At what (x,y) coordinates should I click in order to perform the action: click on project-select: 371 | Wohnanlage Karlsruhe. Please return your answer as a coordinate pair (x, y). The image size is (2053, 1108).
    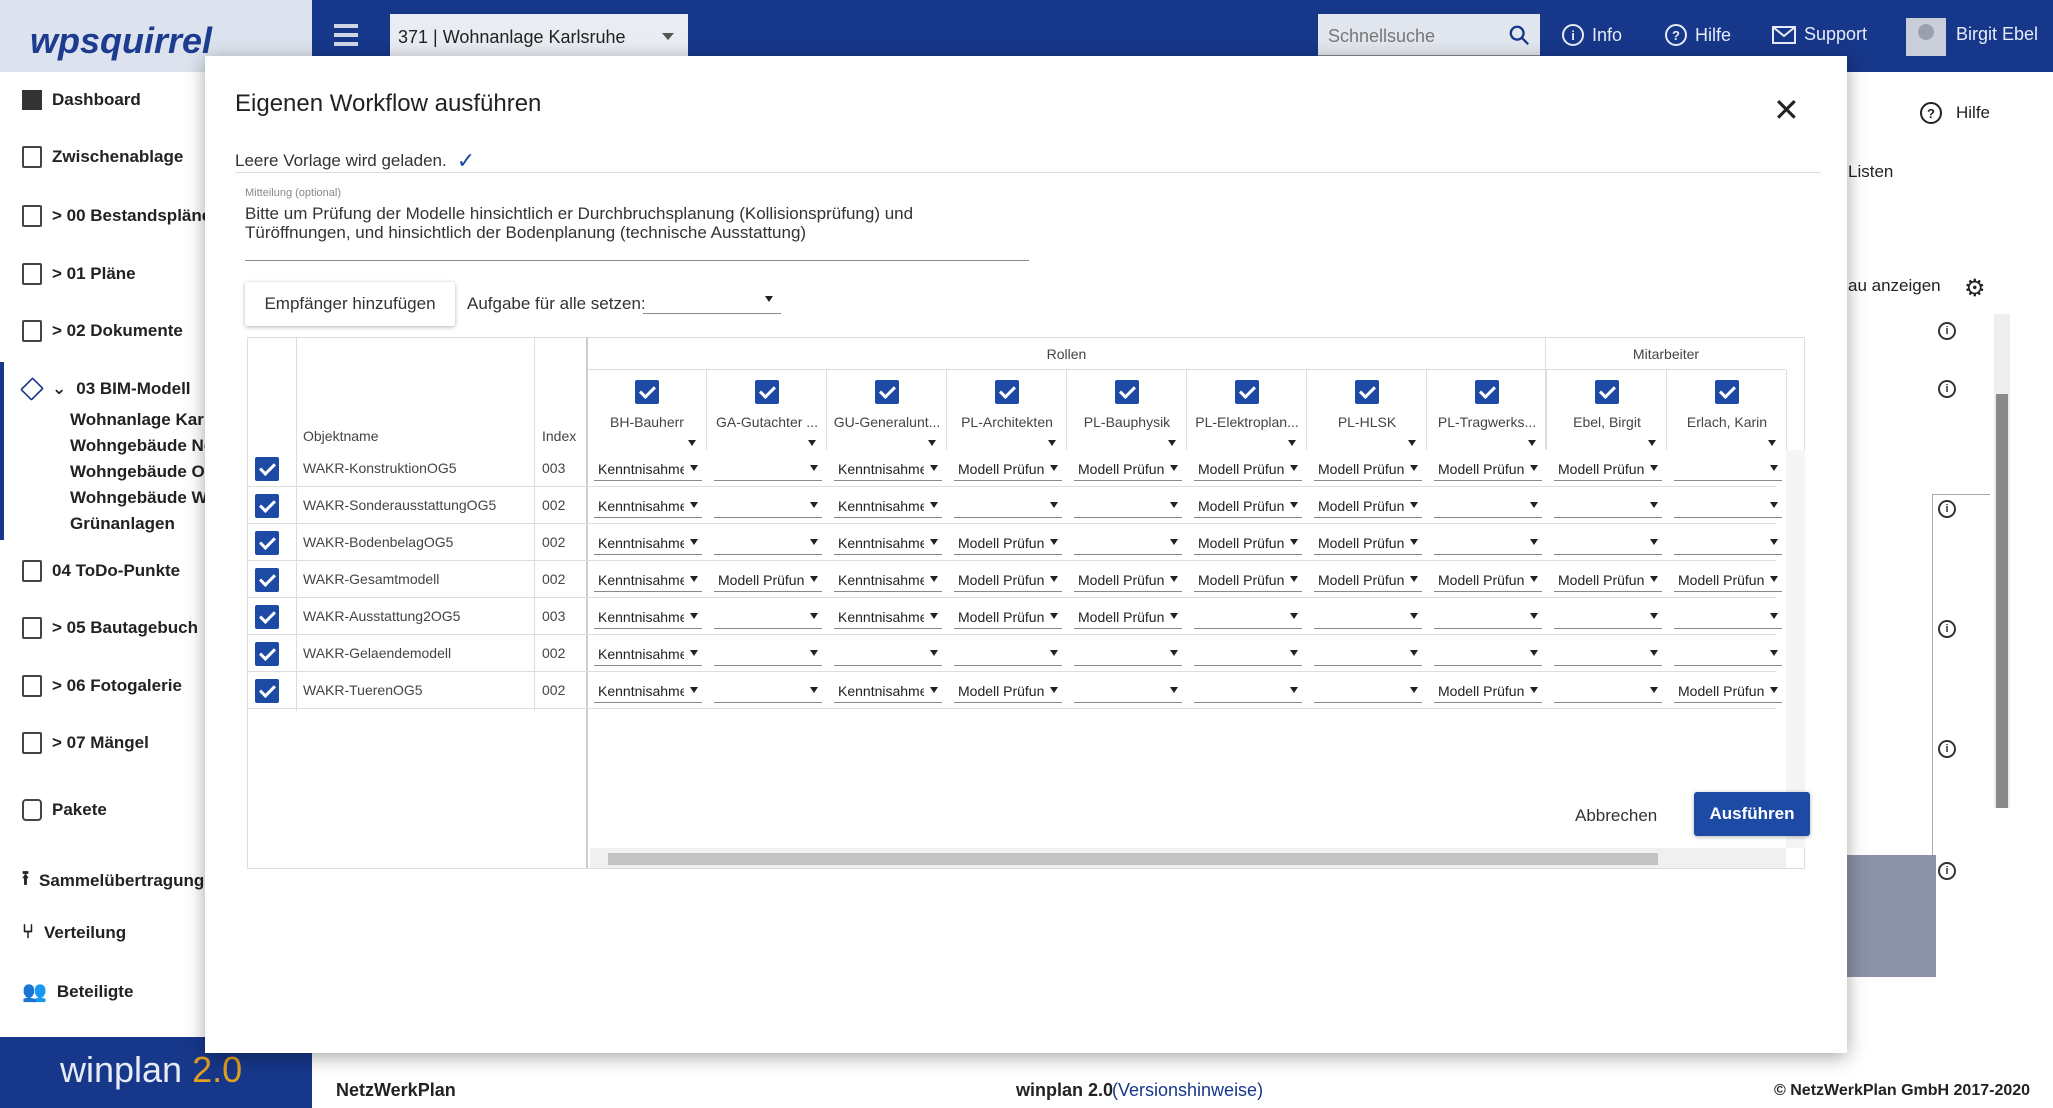
    Looking at the image, I should click on (539, 36).